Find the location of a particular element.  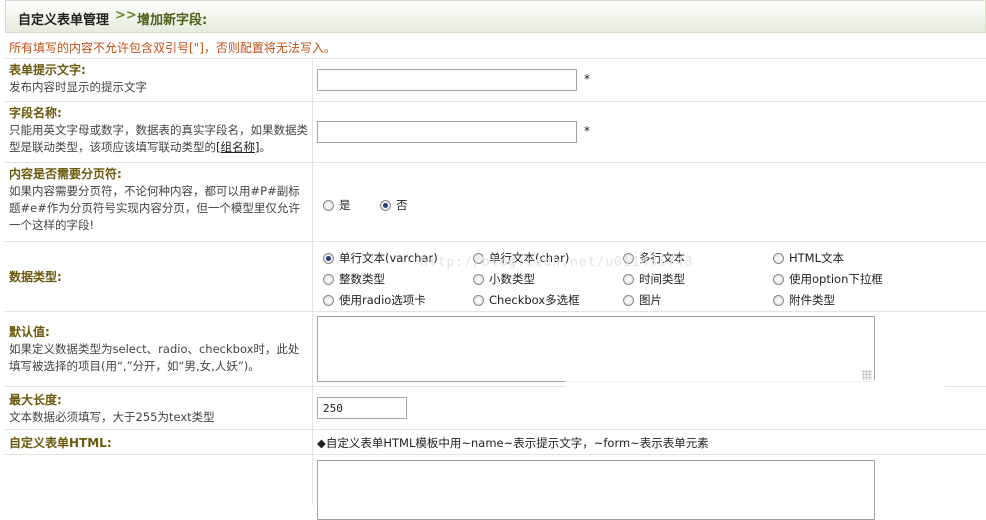

data-type-title: 数据类型: is located at coordinates (35, 277).